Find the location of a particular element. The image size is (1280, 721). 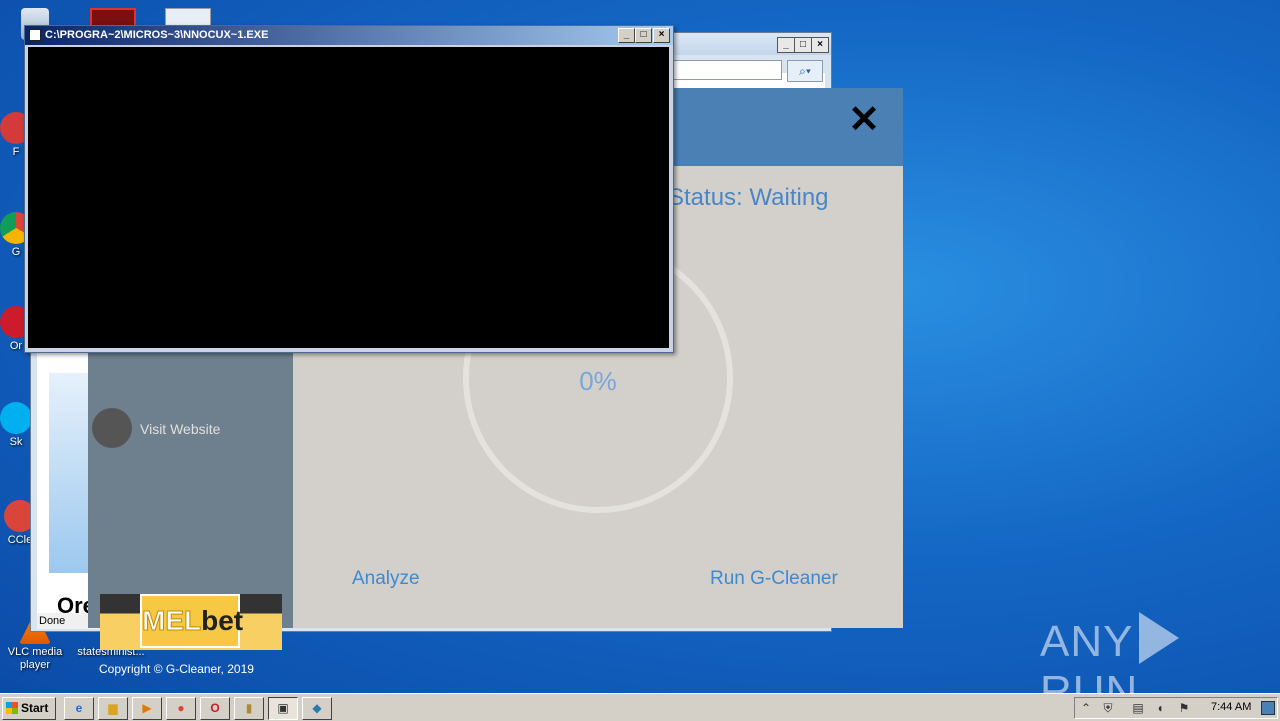

desktop-icon-label: Sk is located at coordinates (16, 442).